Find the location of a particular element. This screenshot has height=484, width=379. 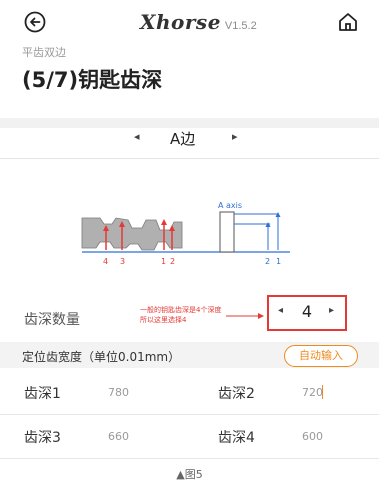

depth-label-3: 齿深3 is located at coordinates (42, 438).